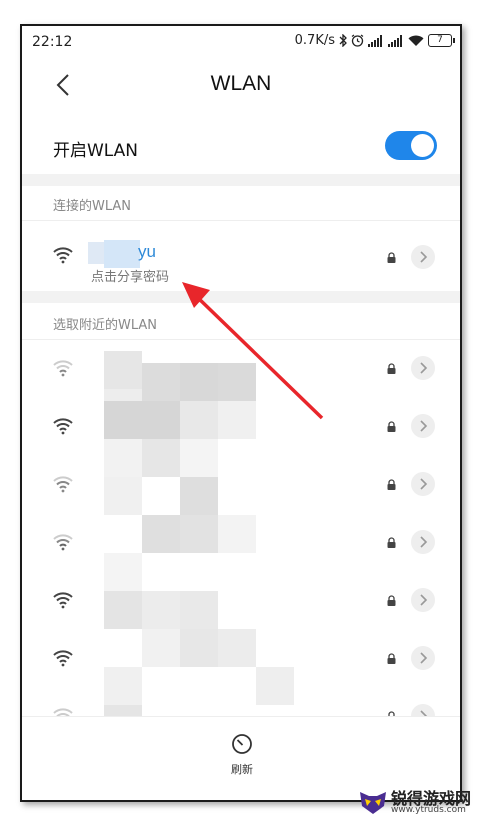  I want to click on status-icons: 0.7K/s 7, so click(374, 40).